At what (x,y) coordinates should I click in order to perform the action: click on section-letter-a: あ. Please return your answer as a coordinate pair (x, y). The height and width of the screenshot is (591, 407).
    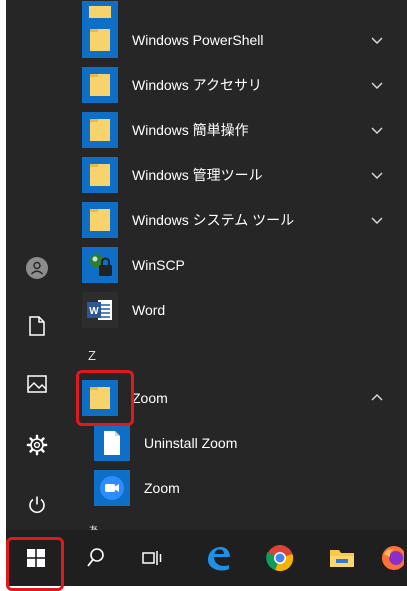
    Looking at the image, I should click on (93, 526).